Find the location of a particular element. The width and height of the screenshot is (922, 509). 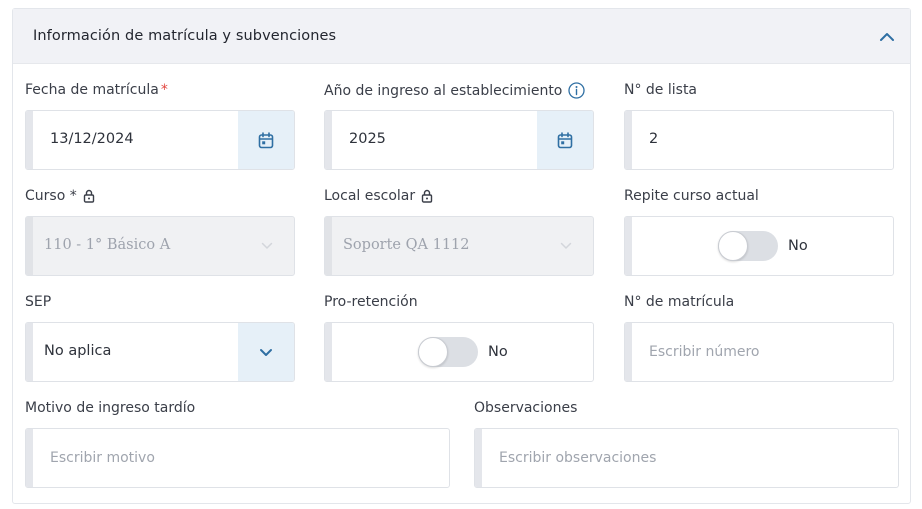

required-mark: * is located at coordinates (164, 90).